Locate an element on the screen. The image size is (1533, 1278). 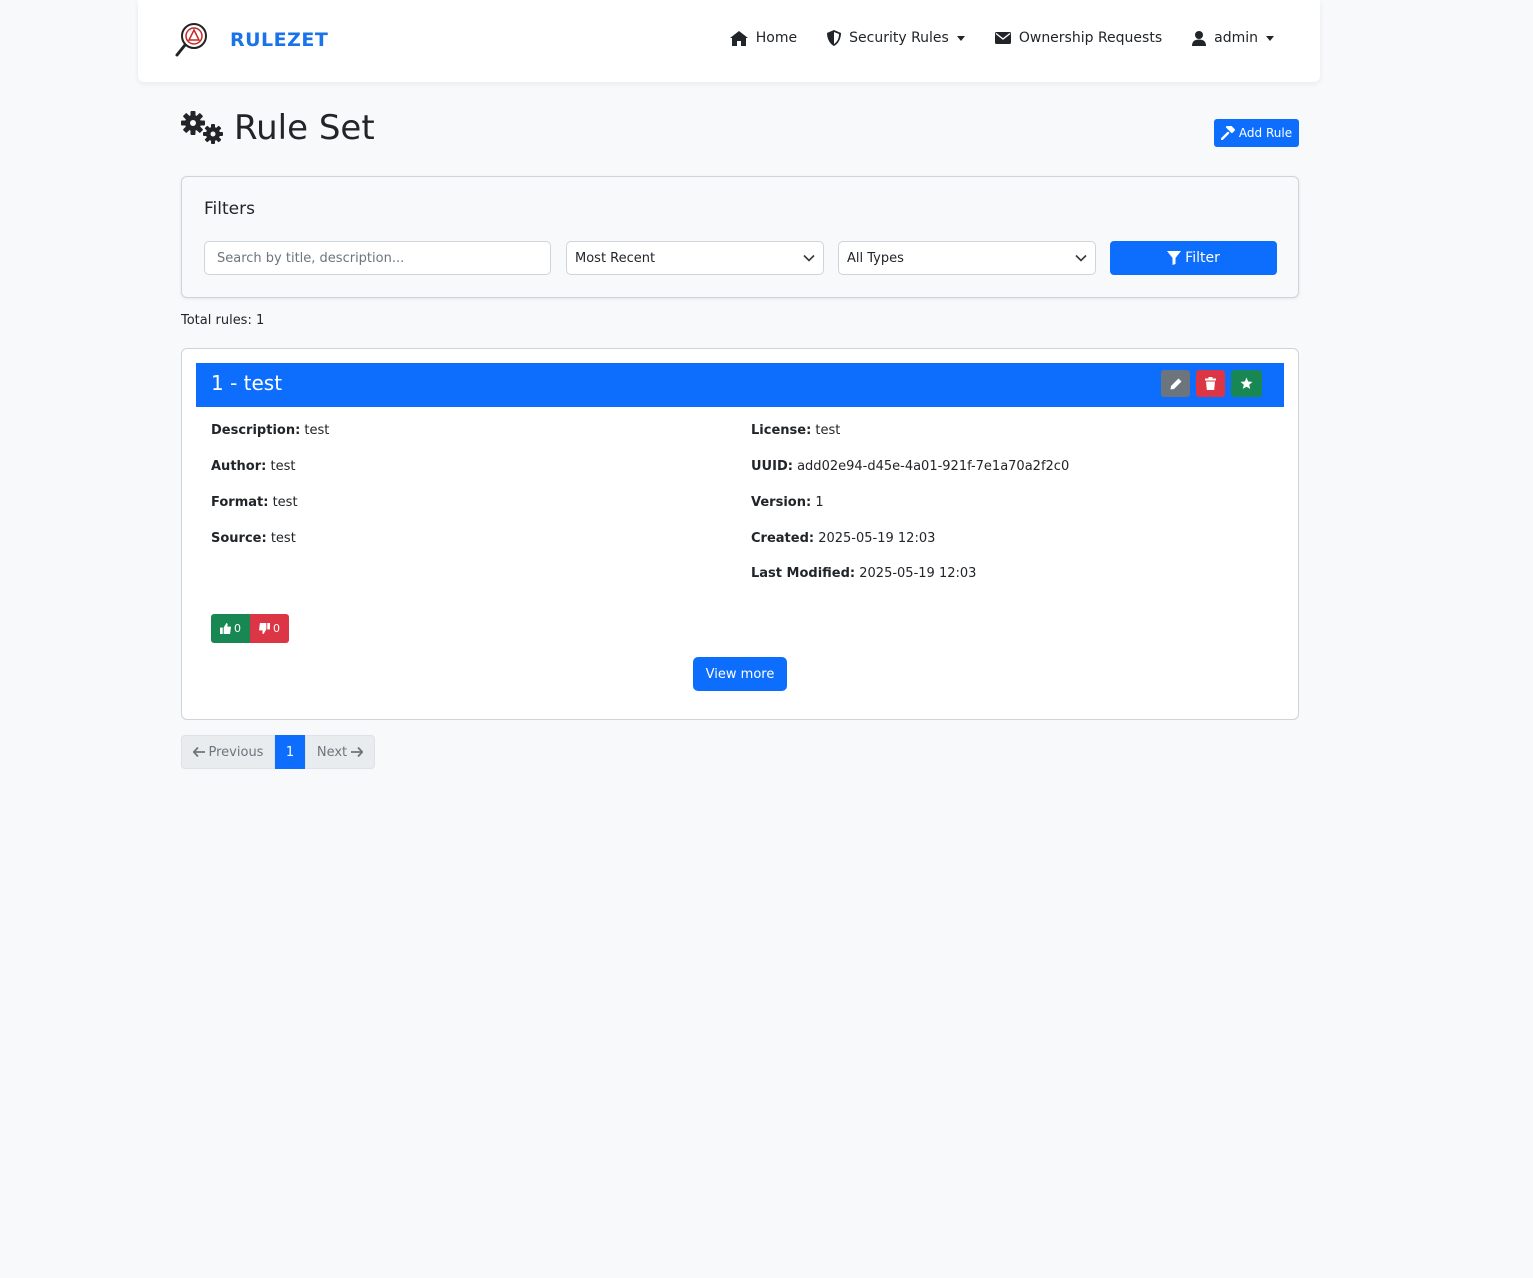
rule-card-header: 1 - test is located at coordinates (740, 385).